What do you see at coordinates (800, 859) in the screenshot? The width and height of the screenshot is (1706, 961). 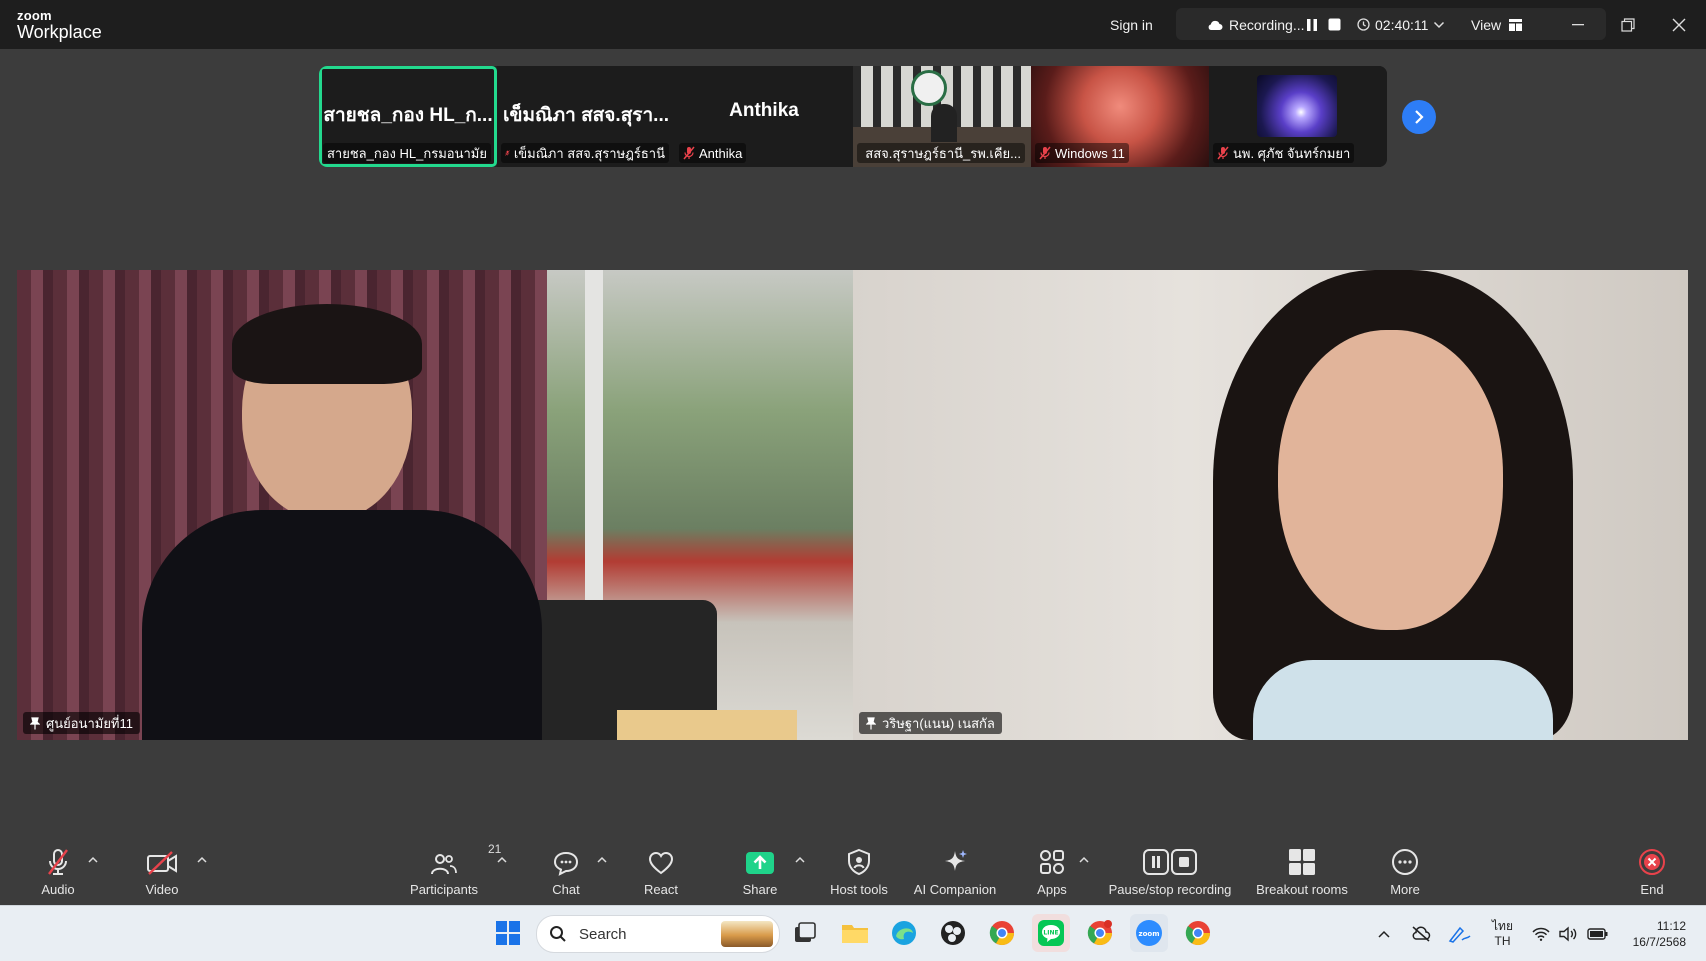 I see `share-options-caret` at bounding box center [800, 859].